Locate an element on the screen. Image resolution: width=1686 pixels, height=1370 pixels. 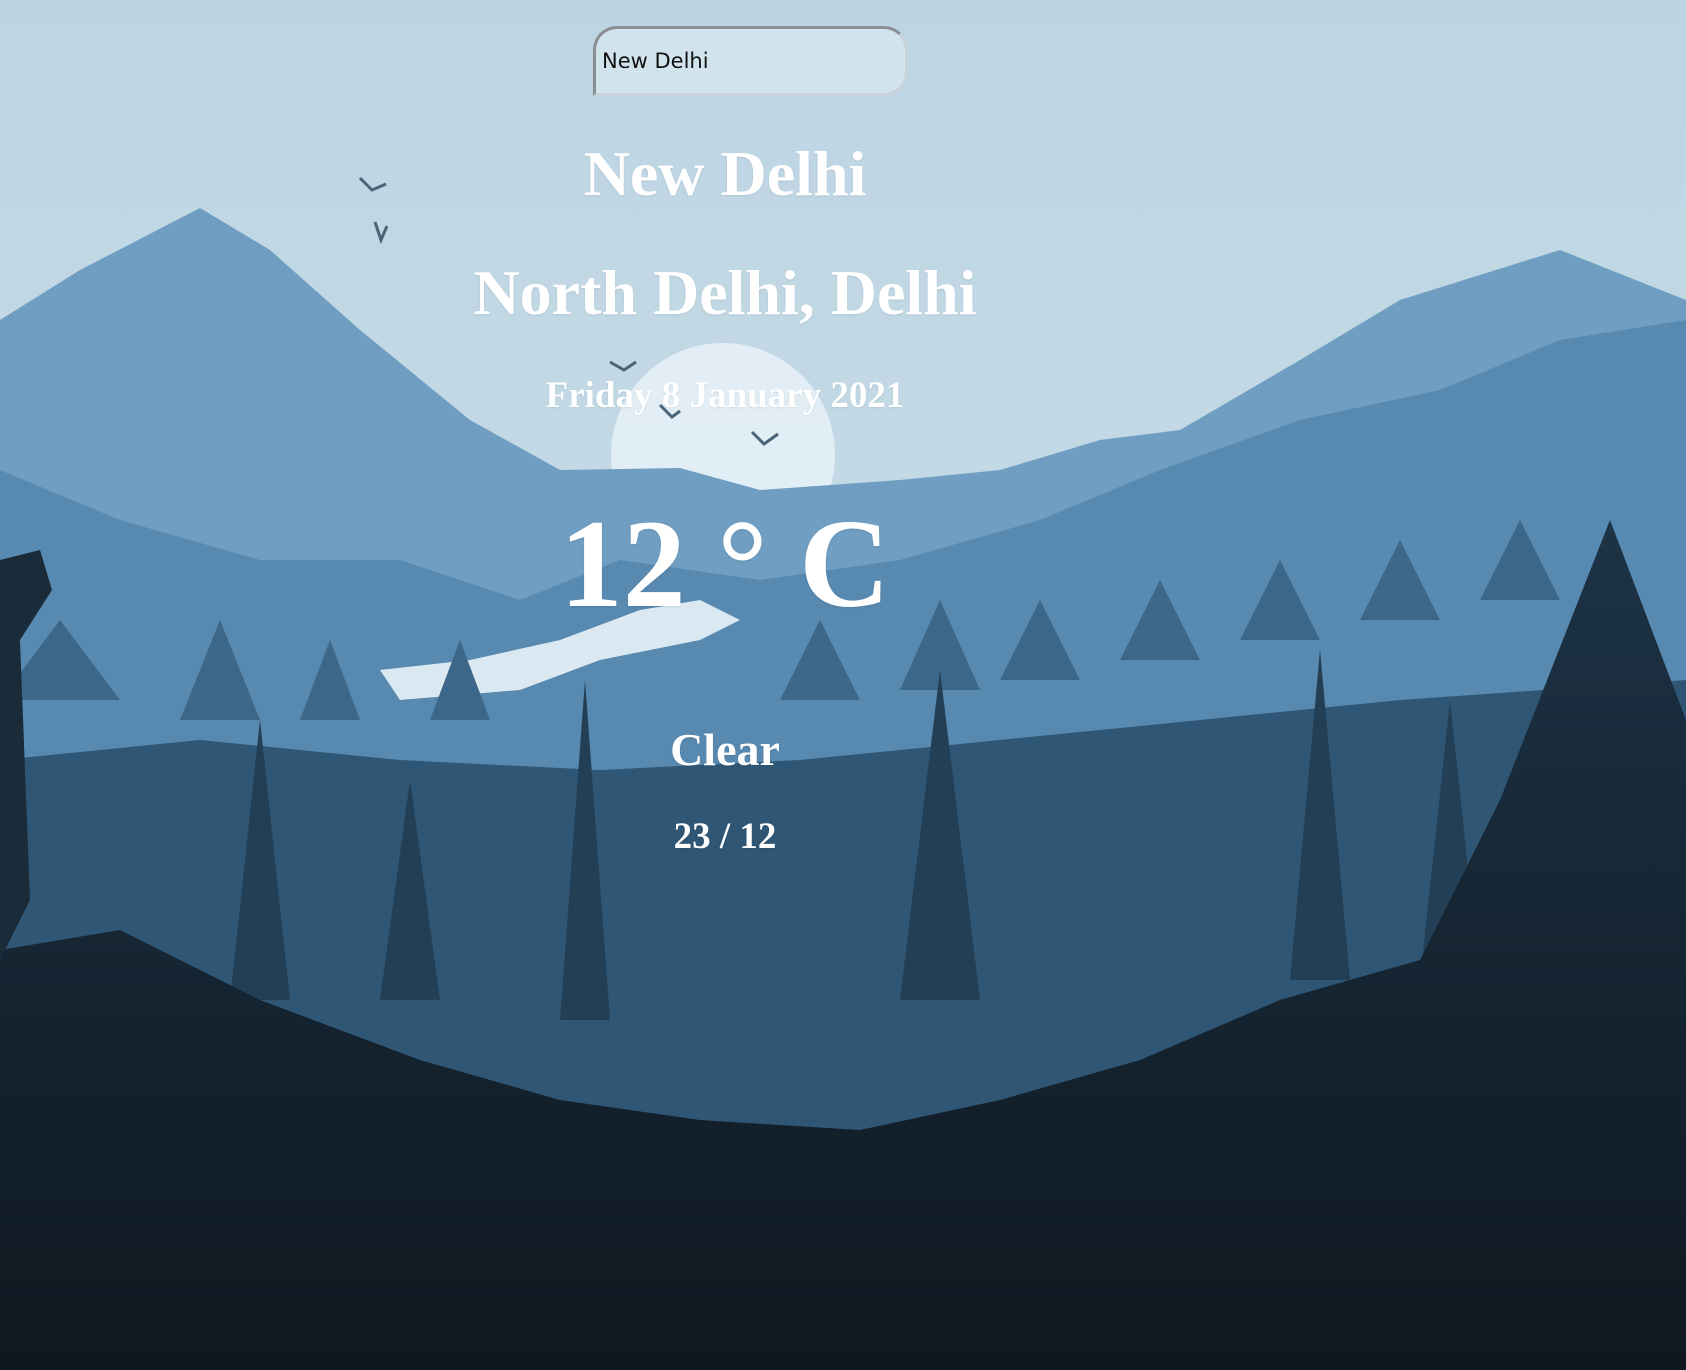
weather-condition: Clear is located at coordinates (725, 749).